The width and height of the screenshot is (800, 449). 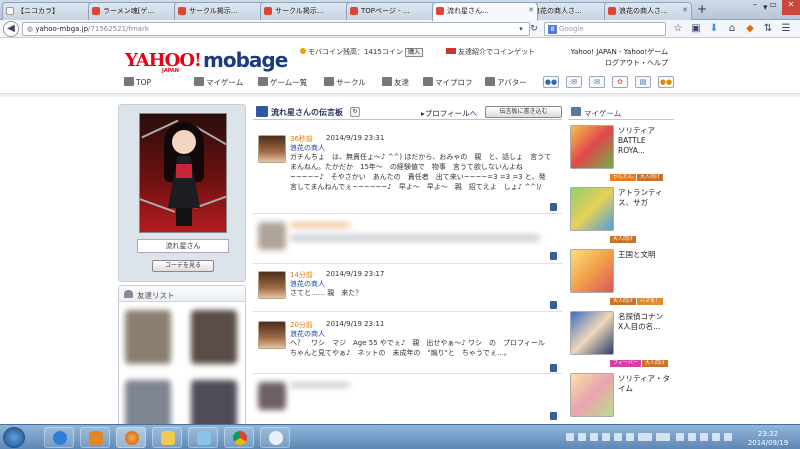 I want to click on network-icon, so click(x=716, y=437).